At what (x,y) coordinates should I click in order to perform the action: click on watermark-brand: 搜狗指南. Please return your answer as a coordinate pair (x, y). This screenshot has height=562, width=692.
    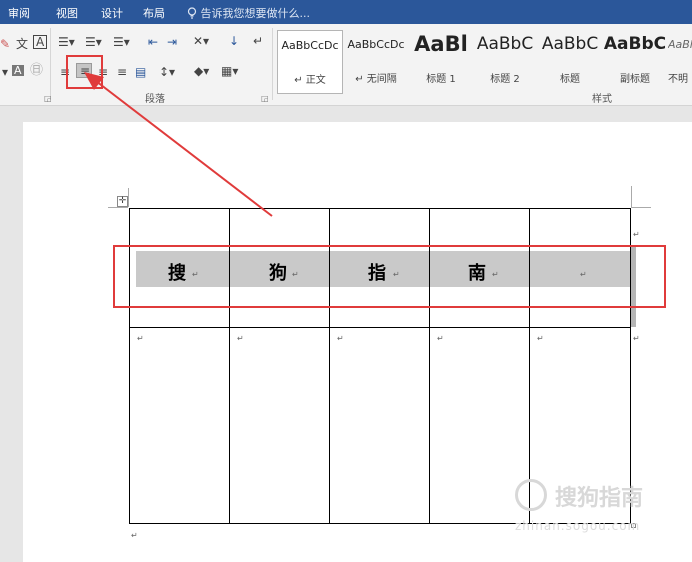
    Looking at the image, I should click on (599, 498).